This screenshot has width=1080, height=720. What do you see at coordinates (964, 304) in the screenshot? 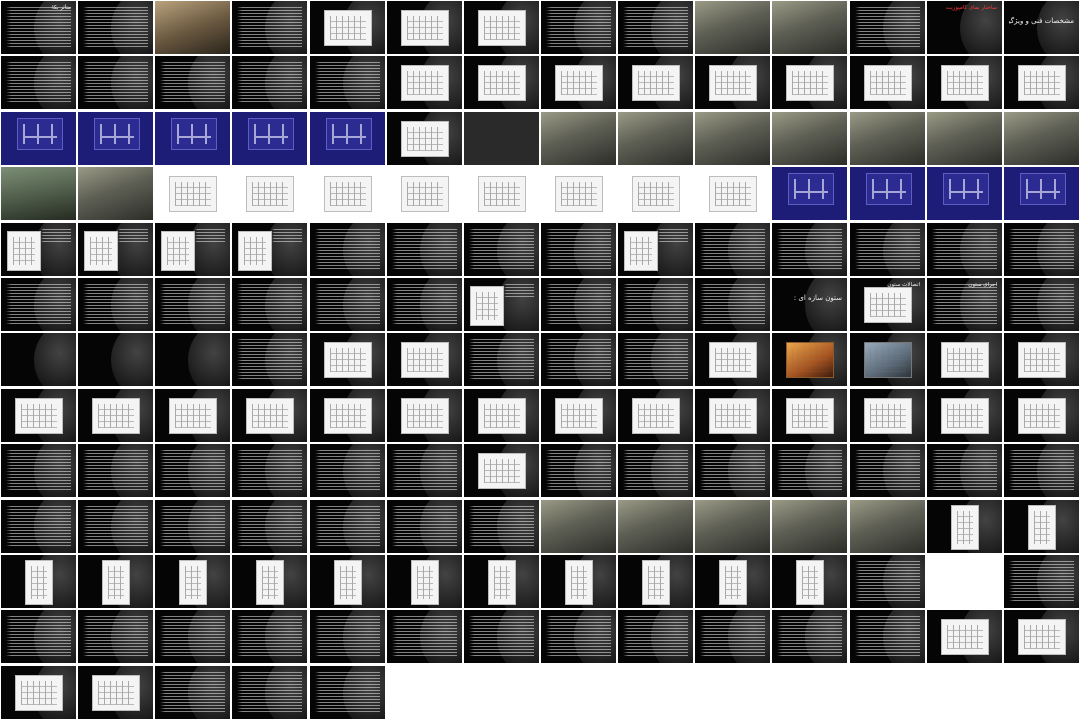
I see `slide-thumbnail: اجرای ستون` at bounding box center [964, 304].